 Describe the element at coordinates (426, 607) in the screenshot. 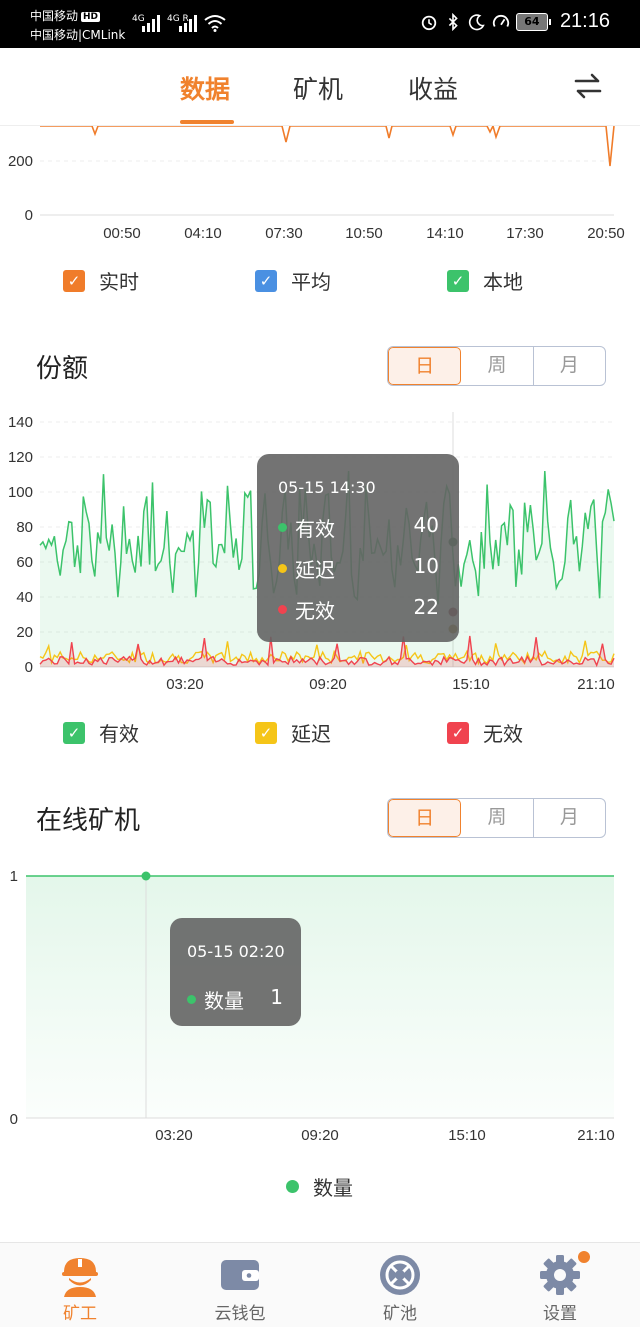

I see `tooltip-value: 22` at that location.